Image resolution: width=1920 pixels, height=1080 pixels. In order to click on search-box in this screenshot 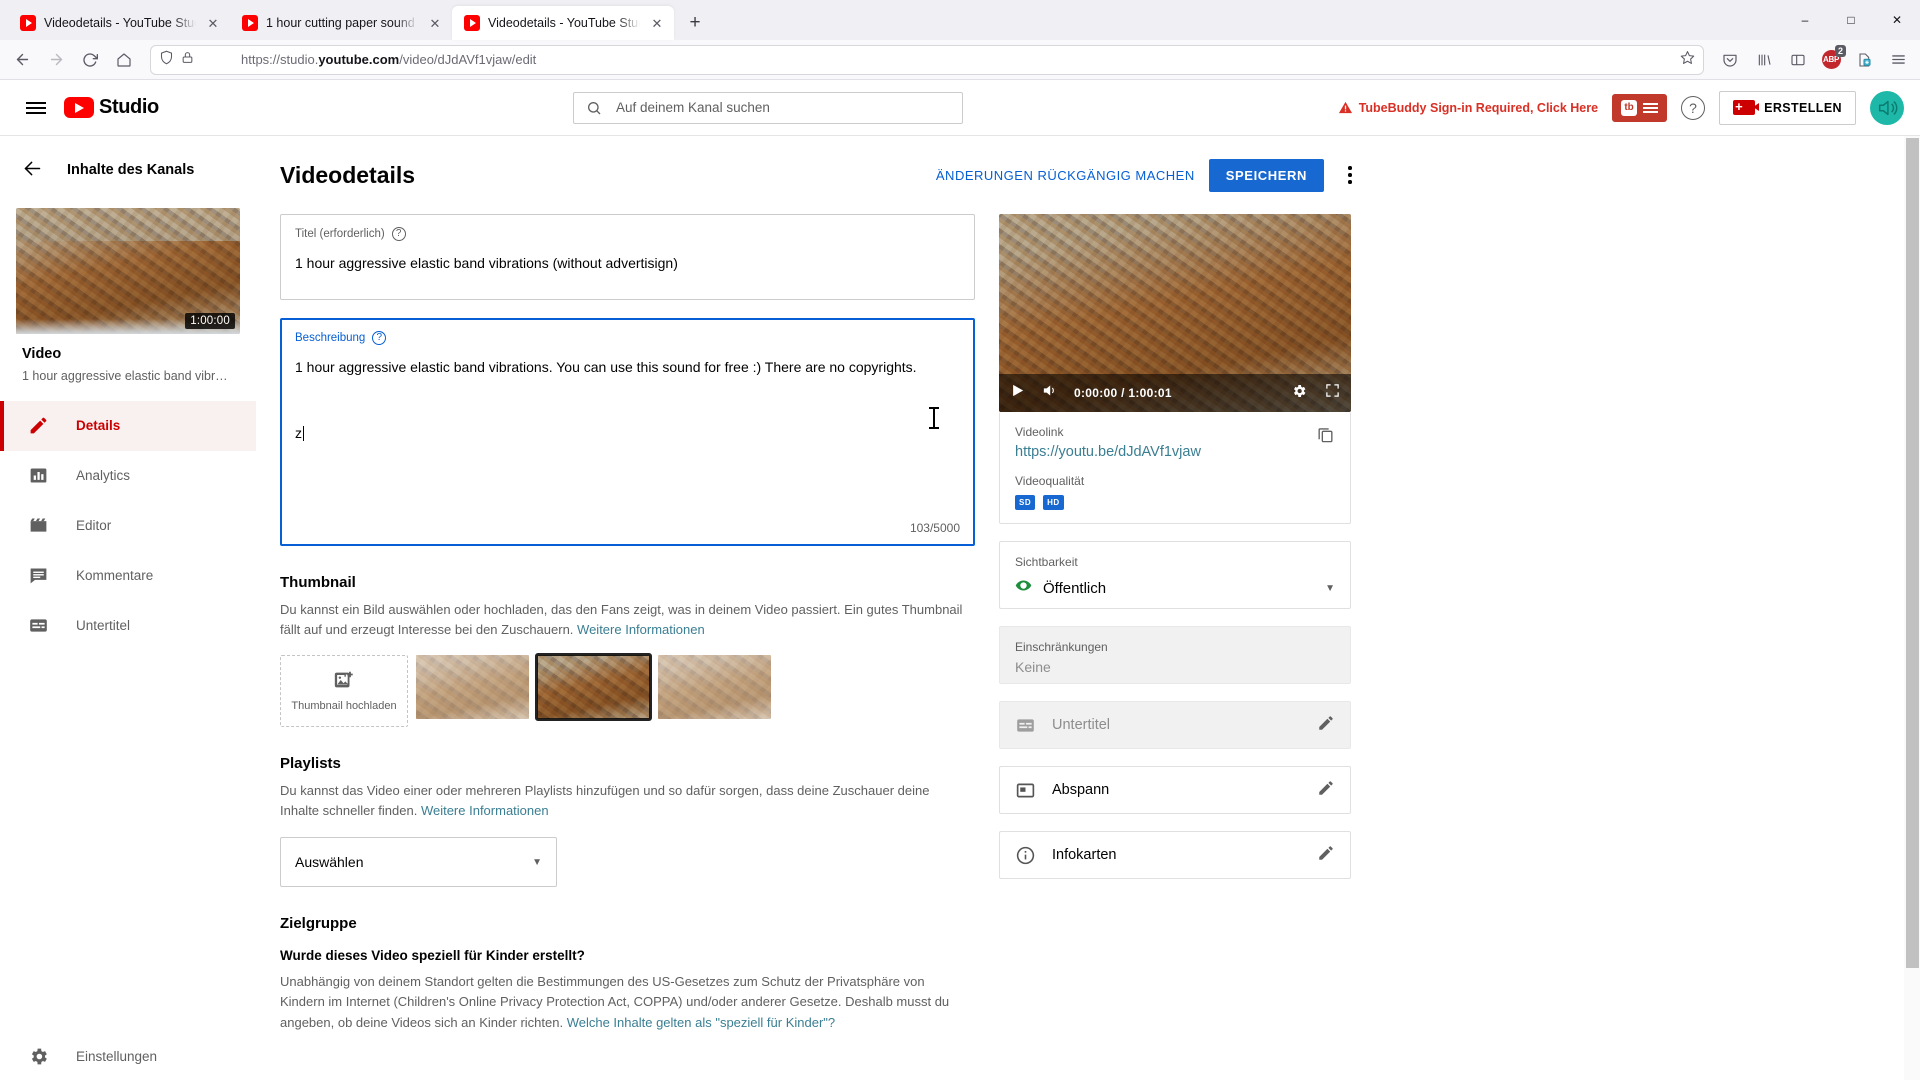, I will do `click(768, 107)`.